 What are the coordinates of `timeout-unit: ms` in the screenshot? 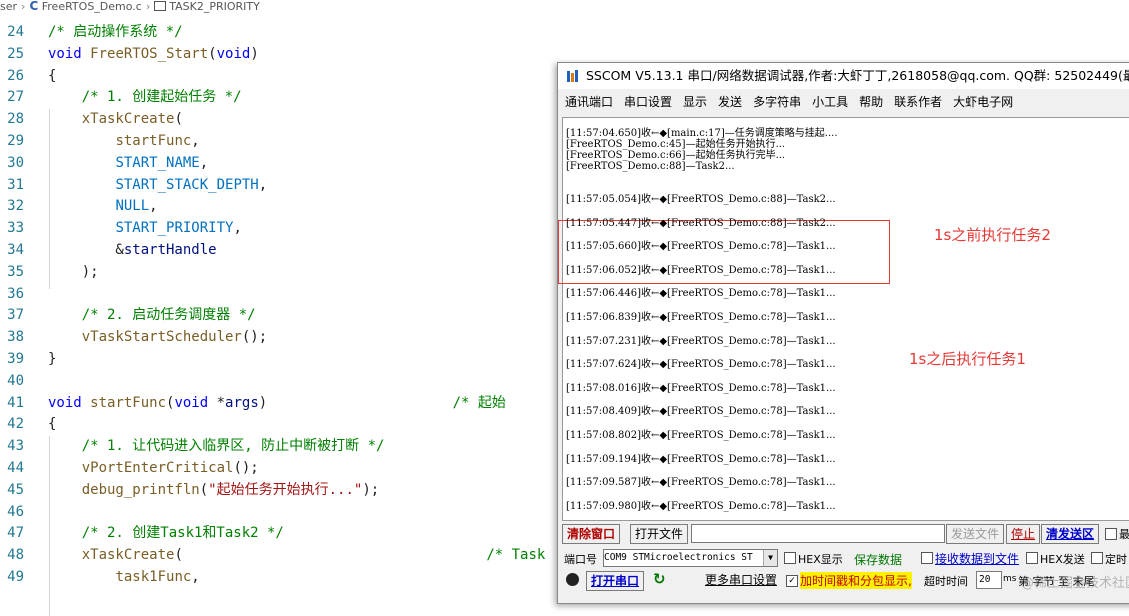 It's located at (1010, 579).